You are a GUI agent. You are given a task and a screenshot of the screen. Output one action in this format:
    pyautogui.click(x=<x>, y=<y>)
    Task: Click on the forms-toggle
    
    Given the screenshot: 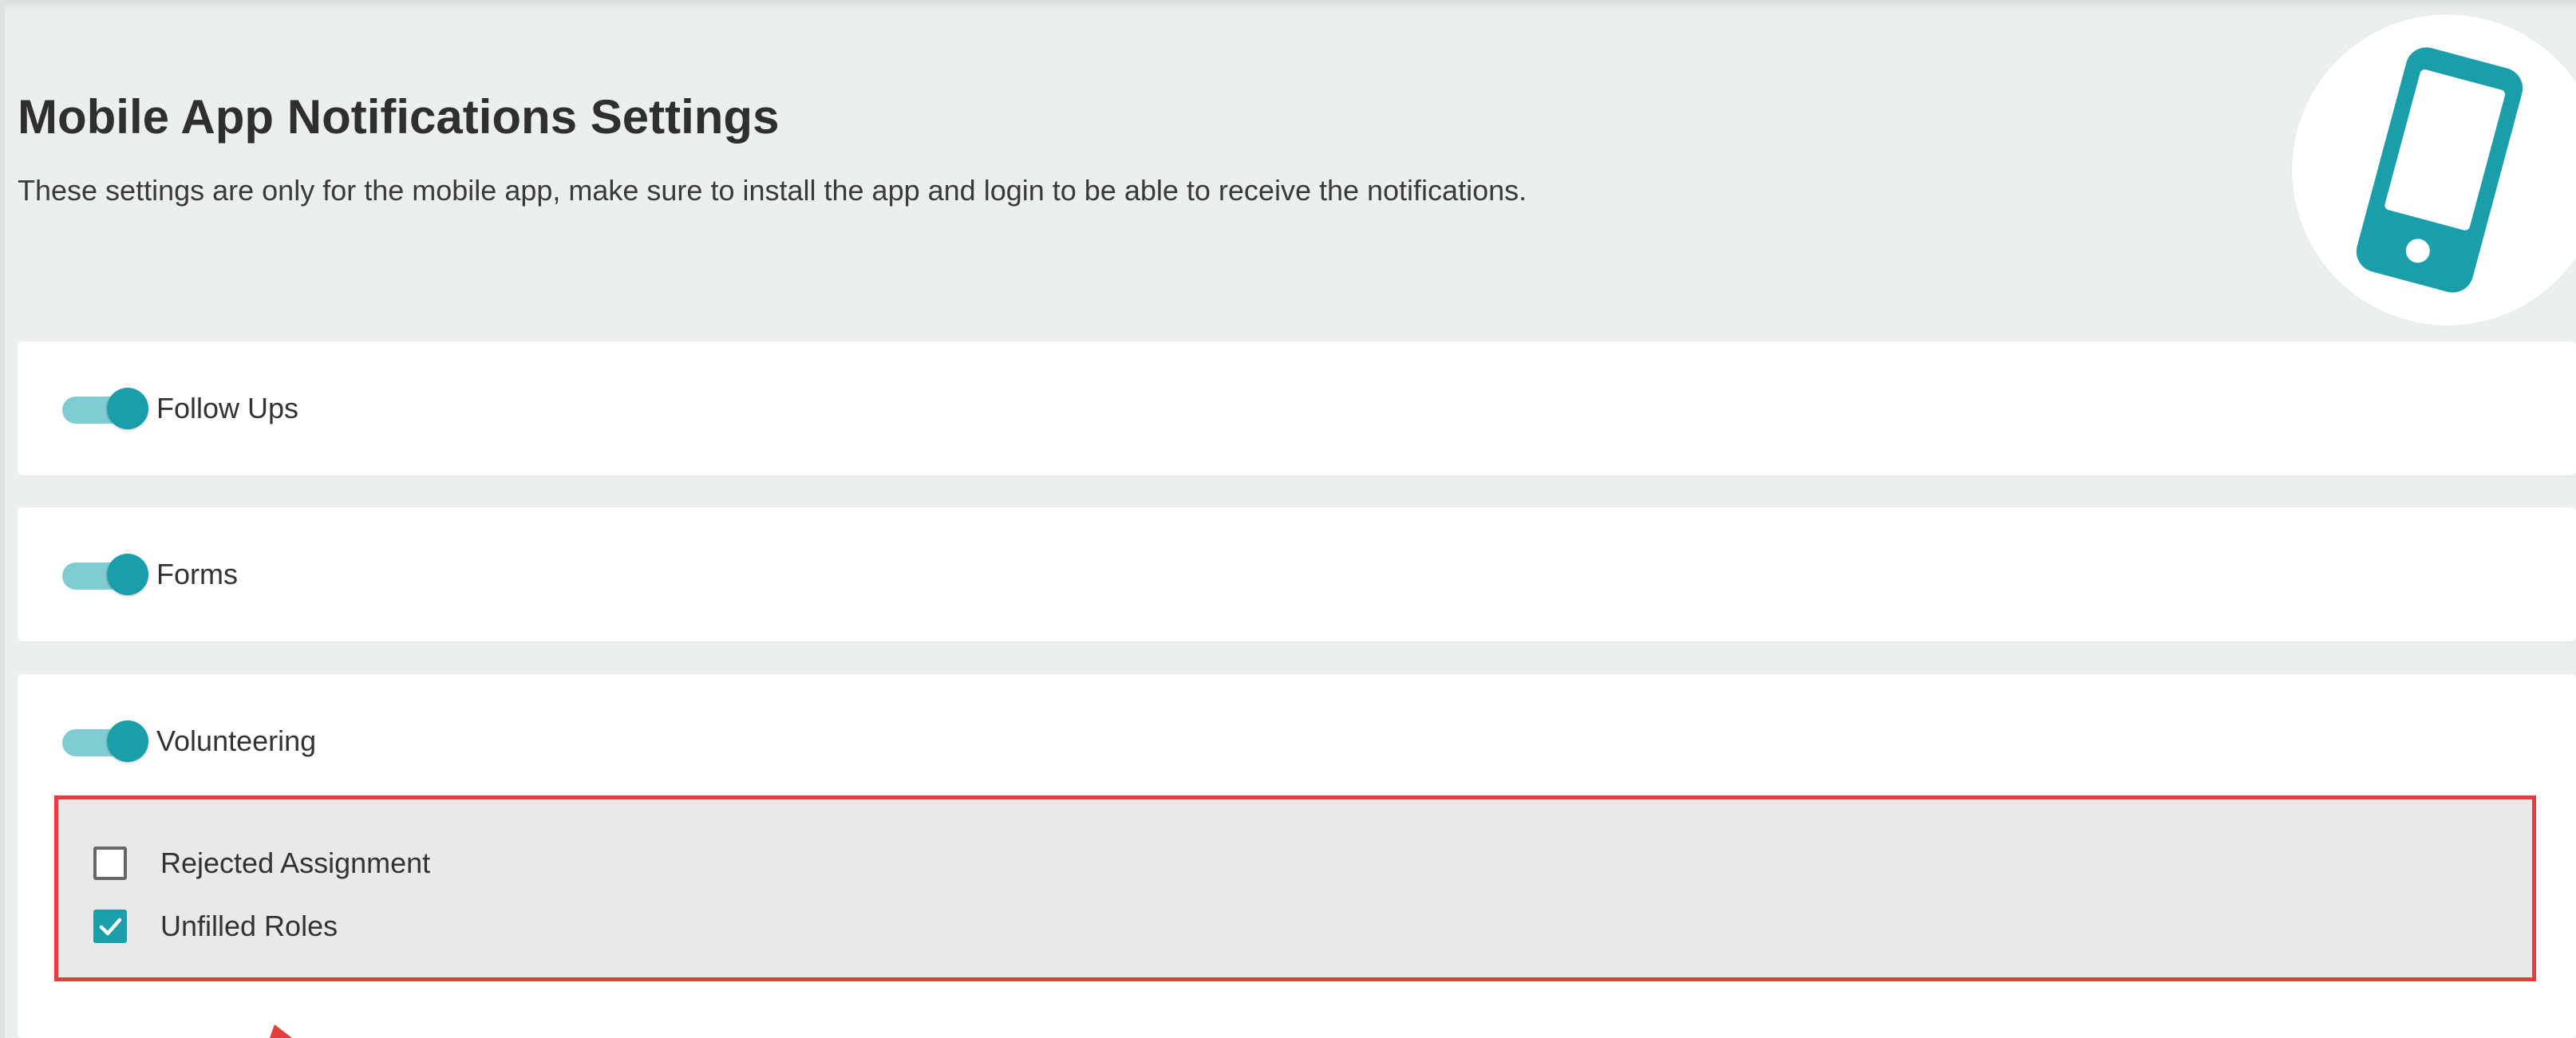 What is the action you would take?
    pyautogui.click(x=103, y=574)
    